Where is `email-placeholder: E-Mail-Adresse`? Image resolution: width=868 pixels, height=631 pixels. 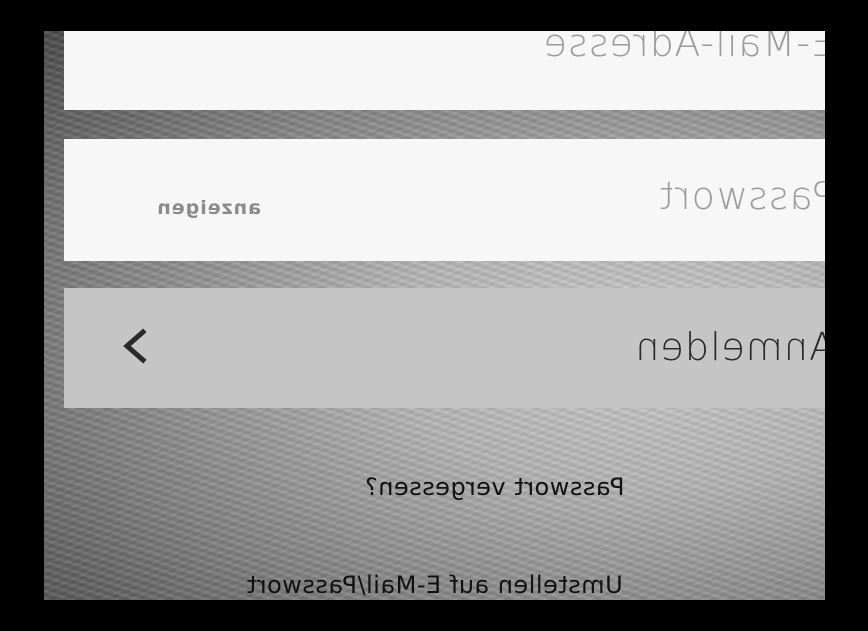
email-placeholder: E-Mail-Adresse is located at coordinates (683, 48).